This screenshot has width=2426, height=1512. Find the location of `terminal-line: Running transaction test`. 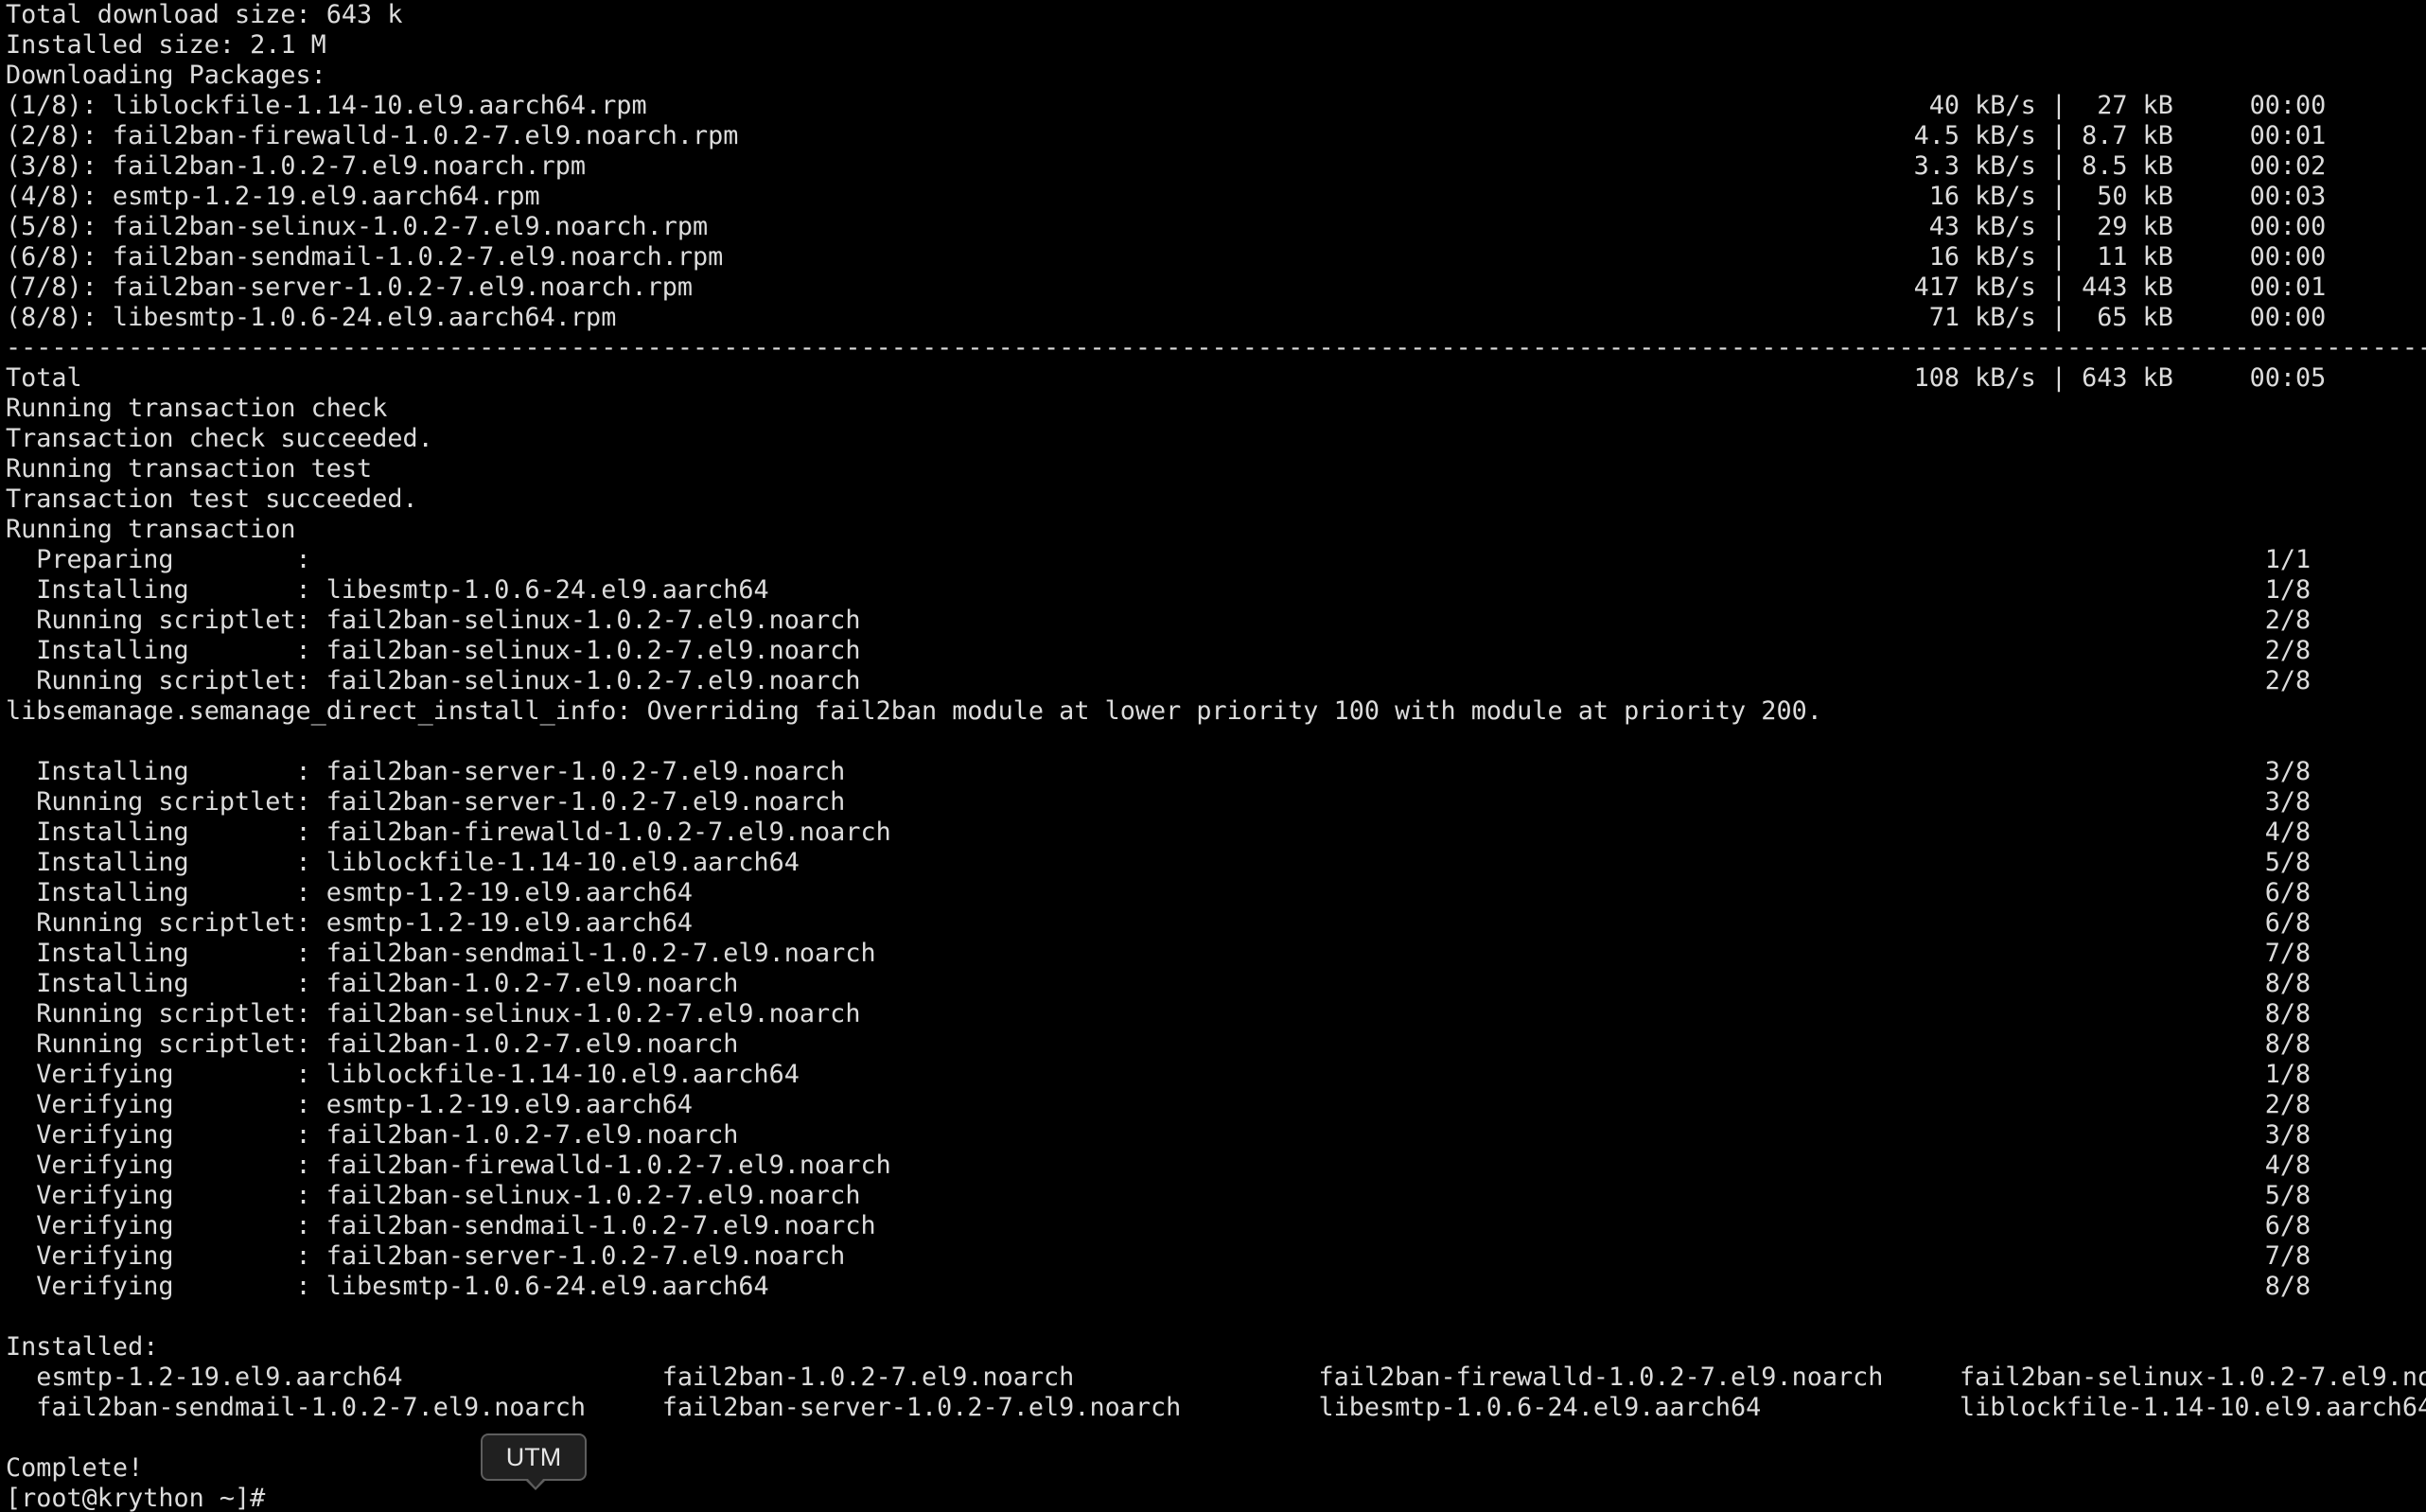

terminal-line: Running transaction test is located at coordinates (189, 469).